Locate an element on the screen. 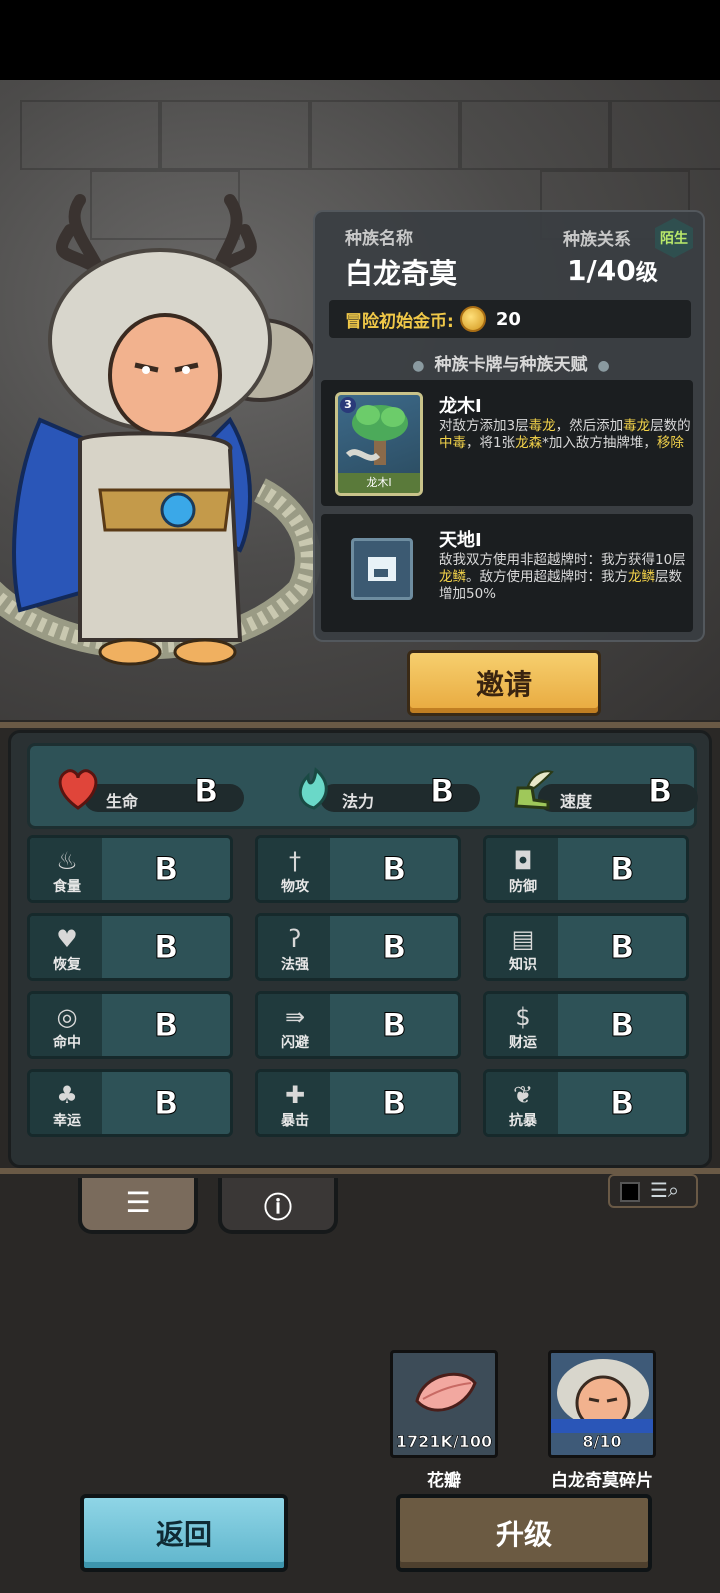  character-shard-item: 8/10 is located at coordinates (602, 1404).